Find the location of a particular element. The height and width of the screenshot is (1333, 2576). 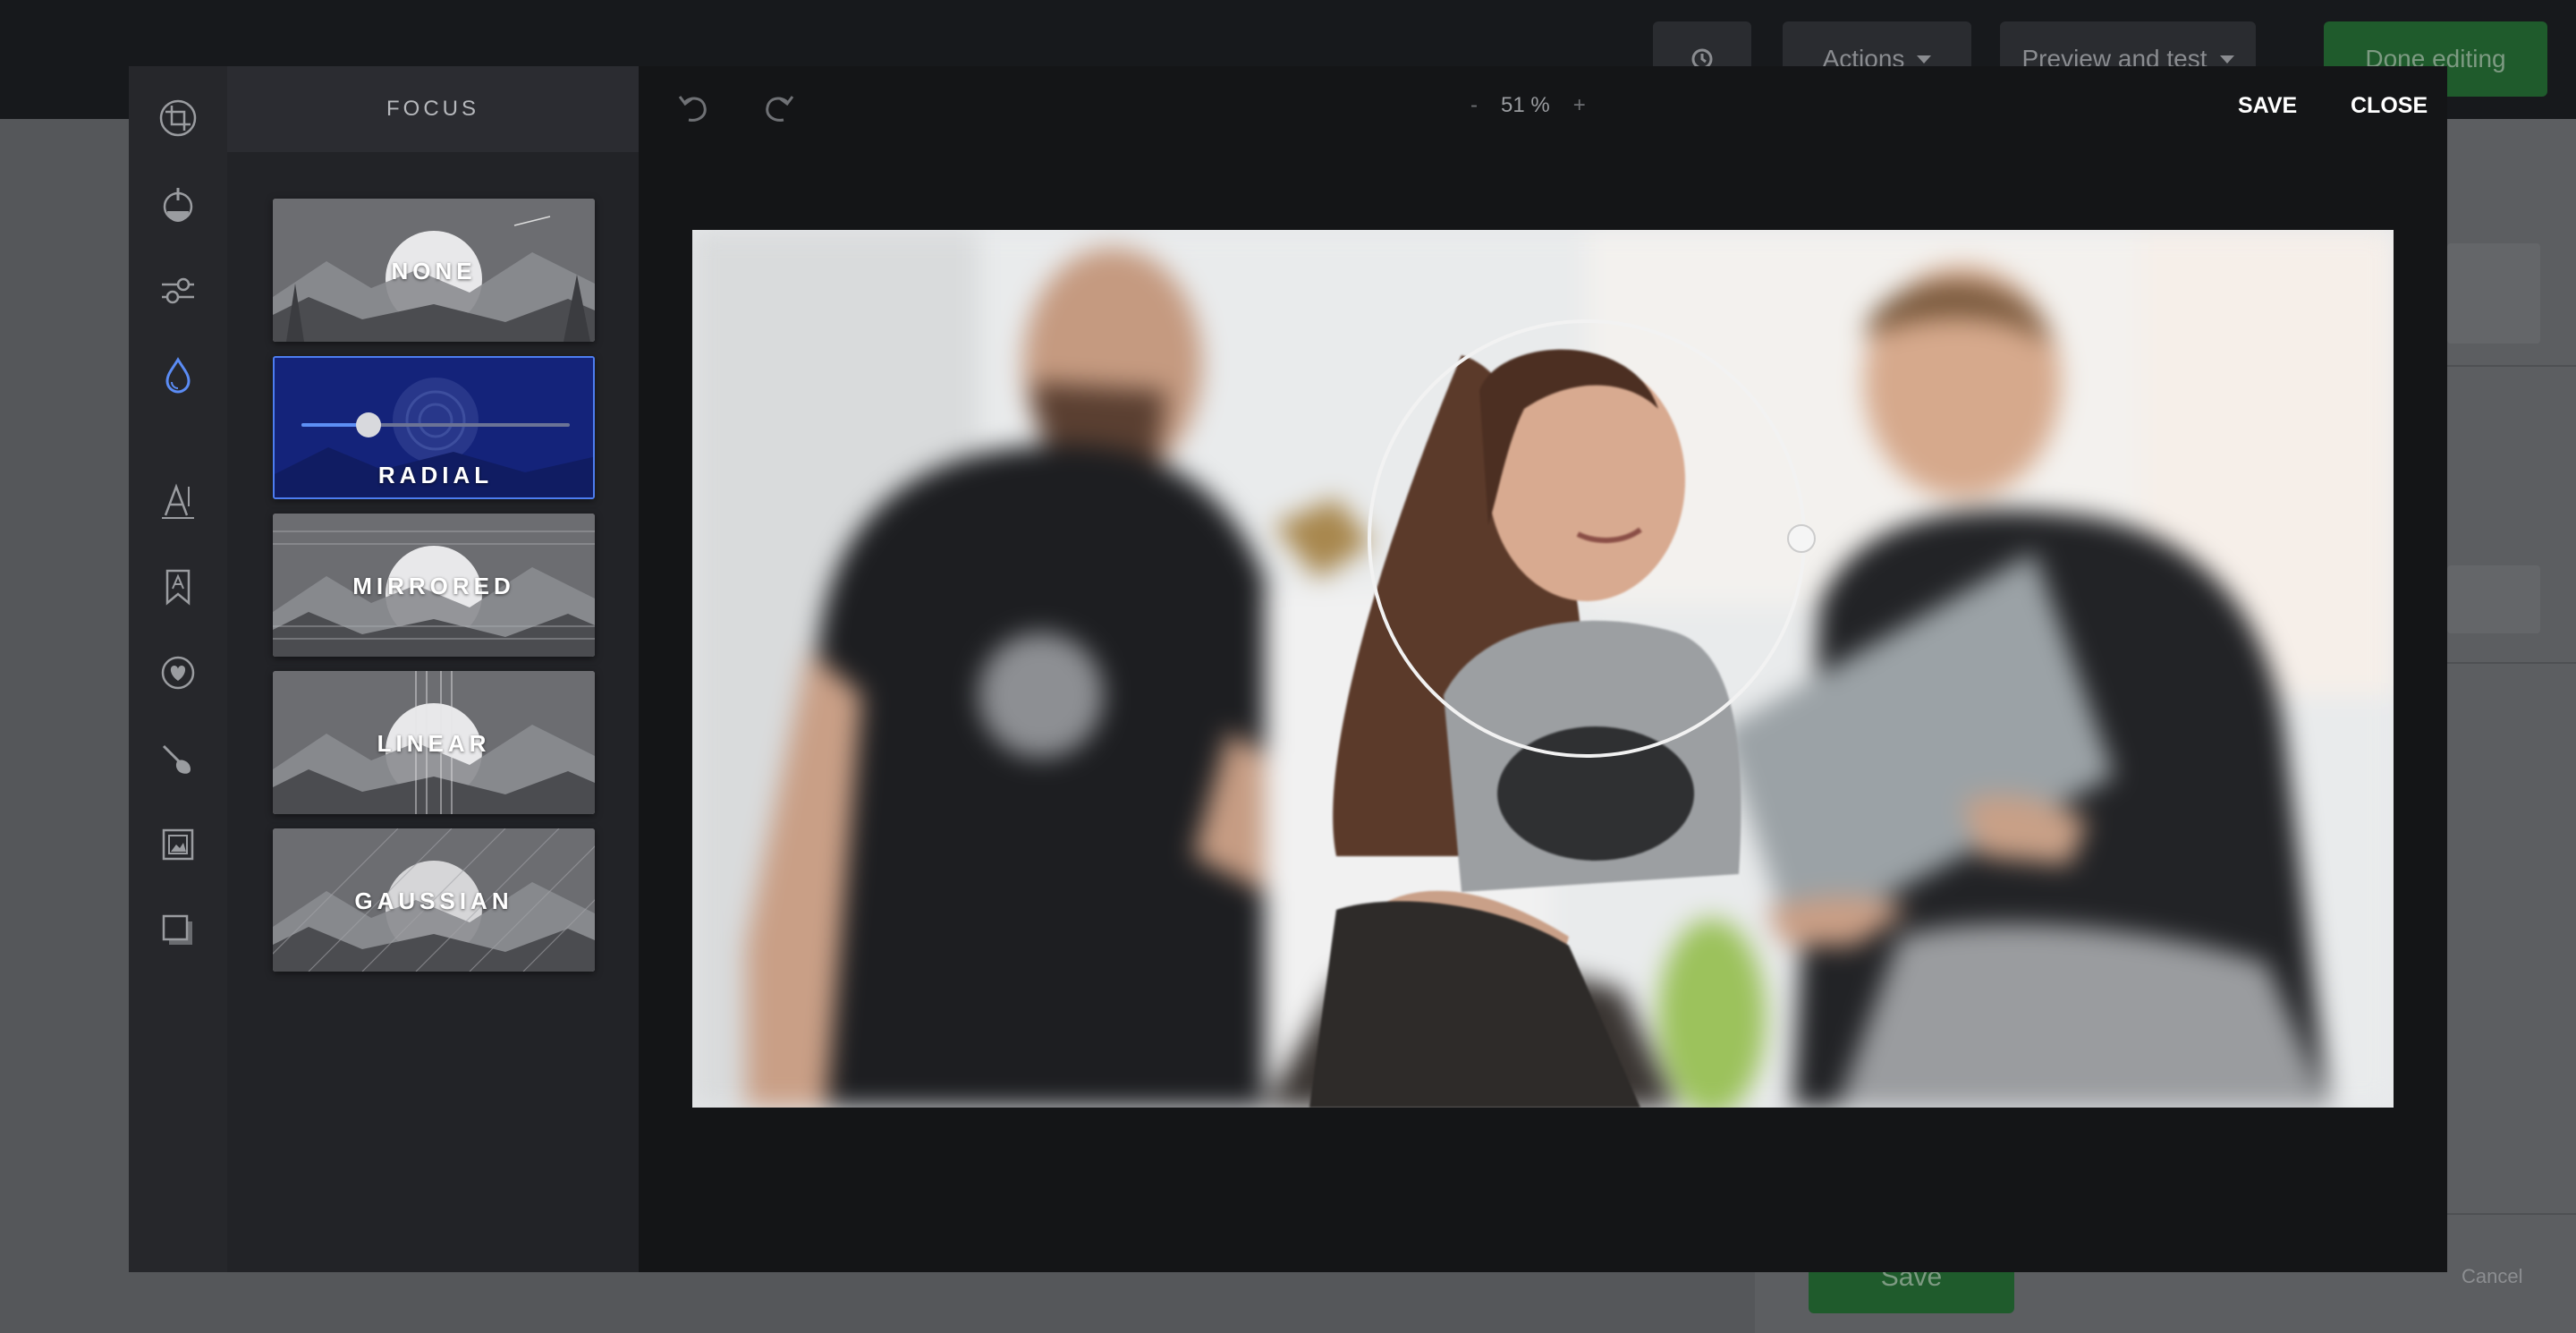

text-icon is located at coordinates (178, 501).